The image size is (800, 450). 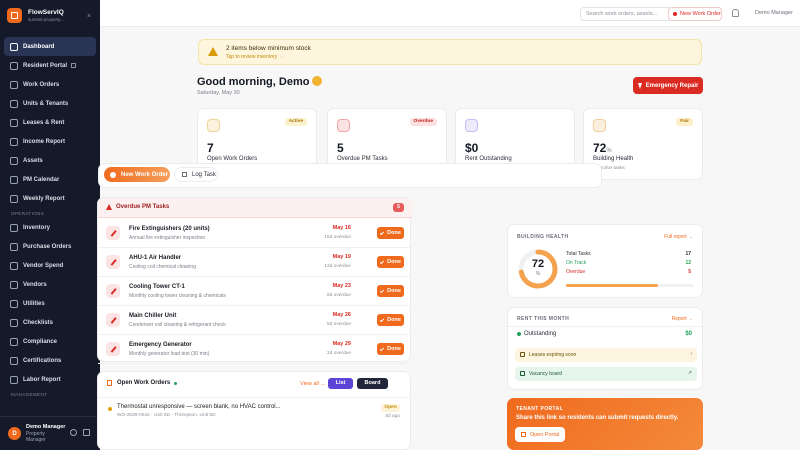 I want to click on sidebar-item-compliance: Compliance, so click(x=50, y=341).